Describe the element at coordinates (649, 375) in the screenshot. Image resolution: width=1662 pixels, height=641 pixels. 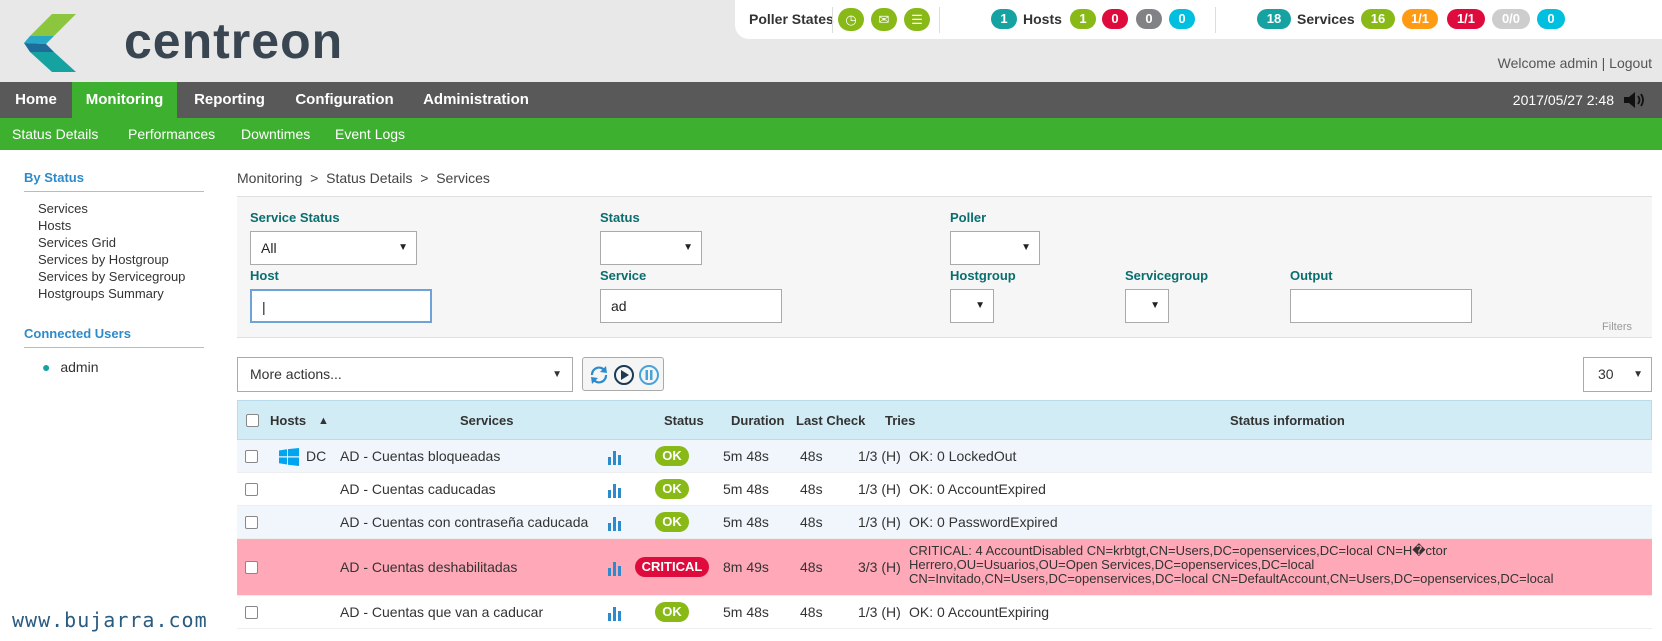
I see `pause-icon` at that location.